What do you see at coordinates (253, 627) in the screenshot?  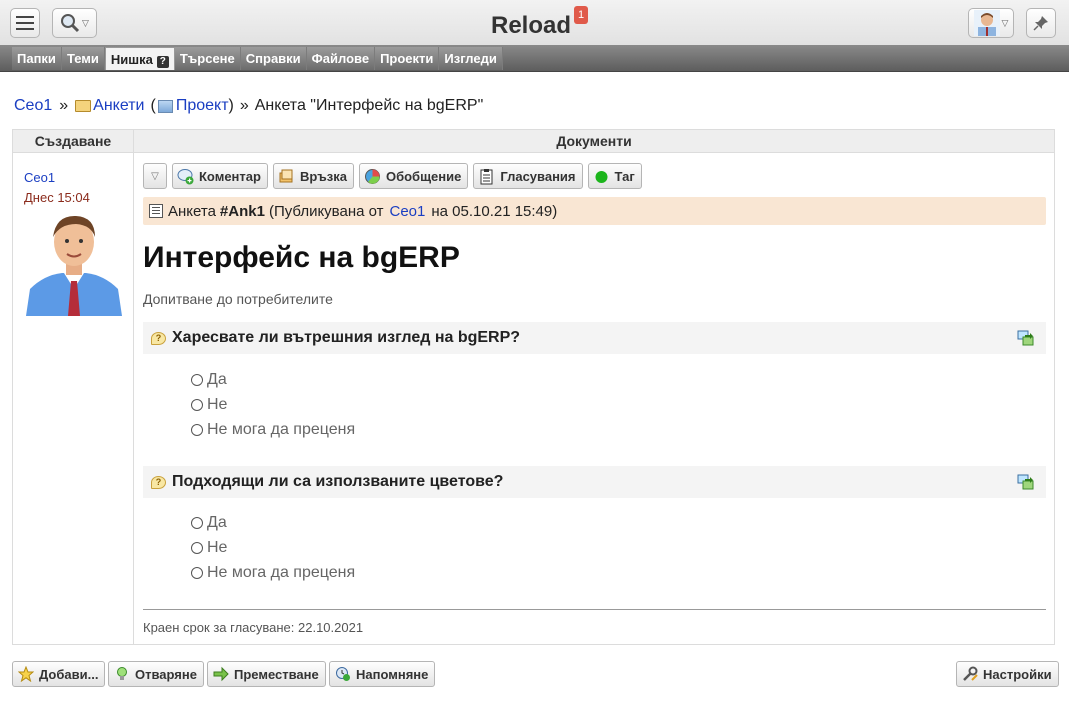 I see `voting-deadline: Краен срок за гласуване: 22.10.2021` at bounding box center [253, 627].